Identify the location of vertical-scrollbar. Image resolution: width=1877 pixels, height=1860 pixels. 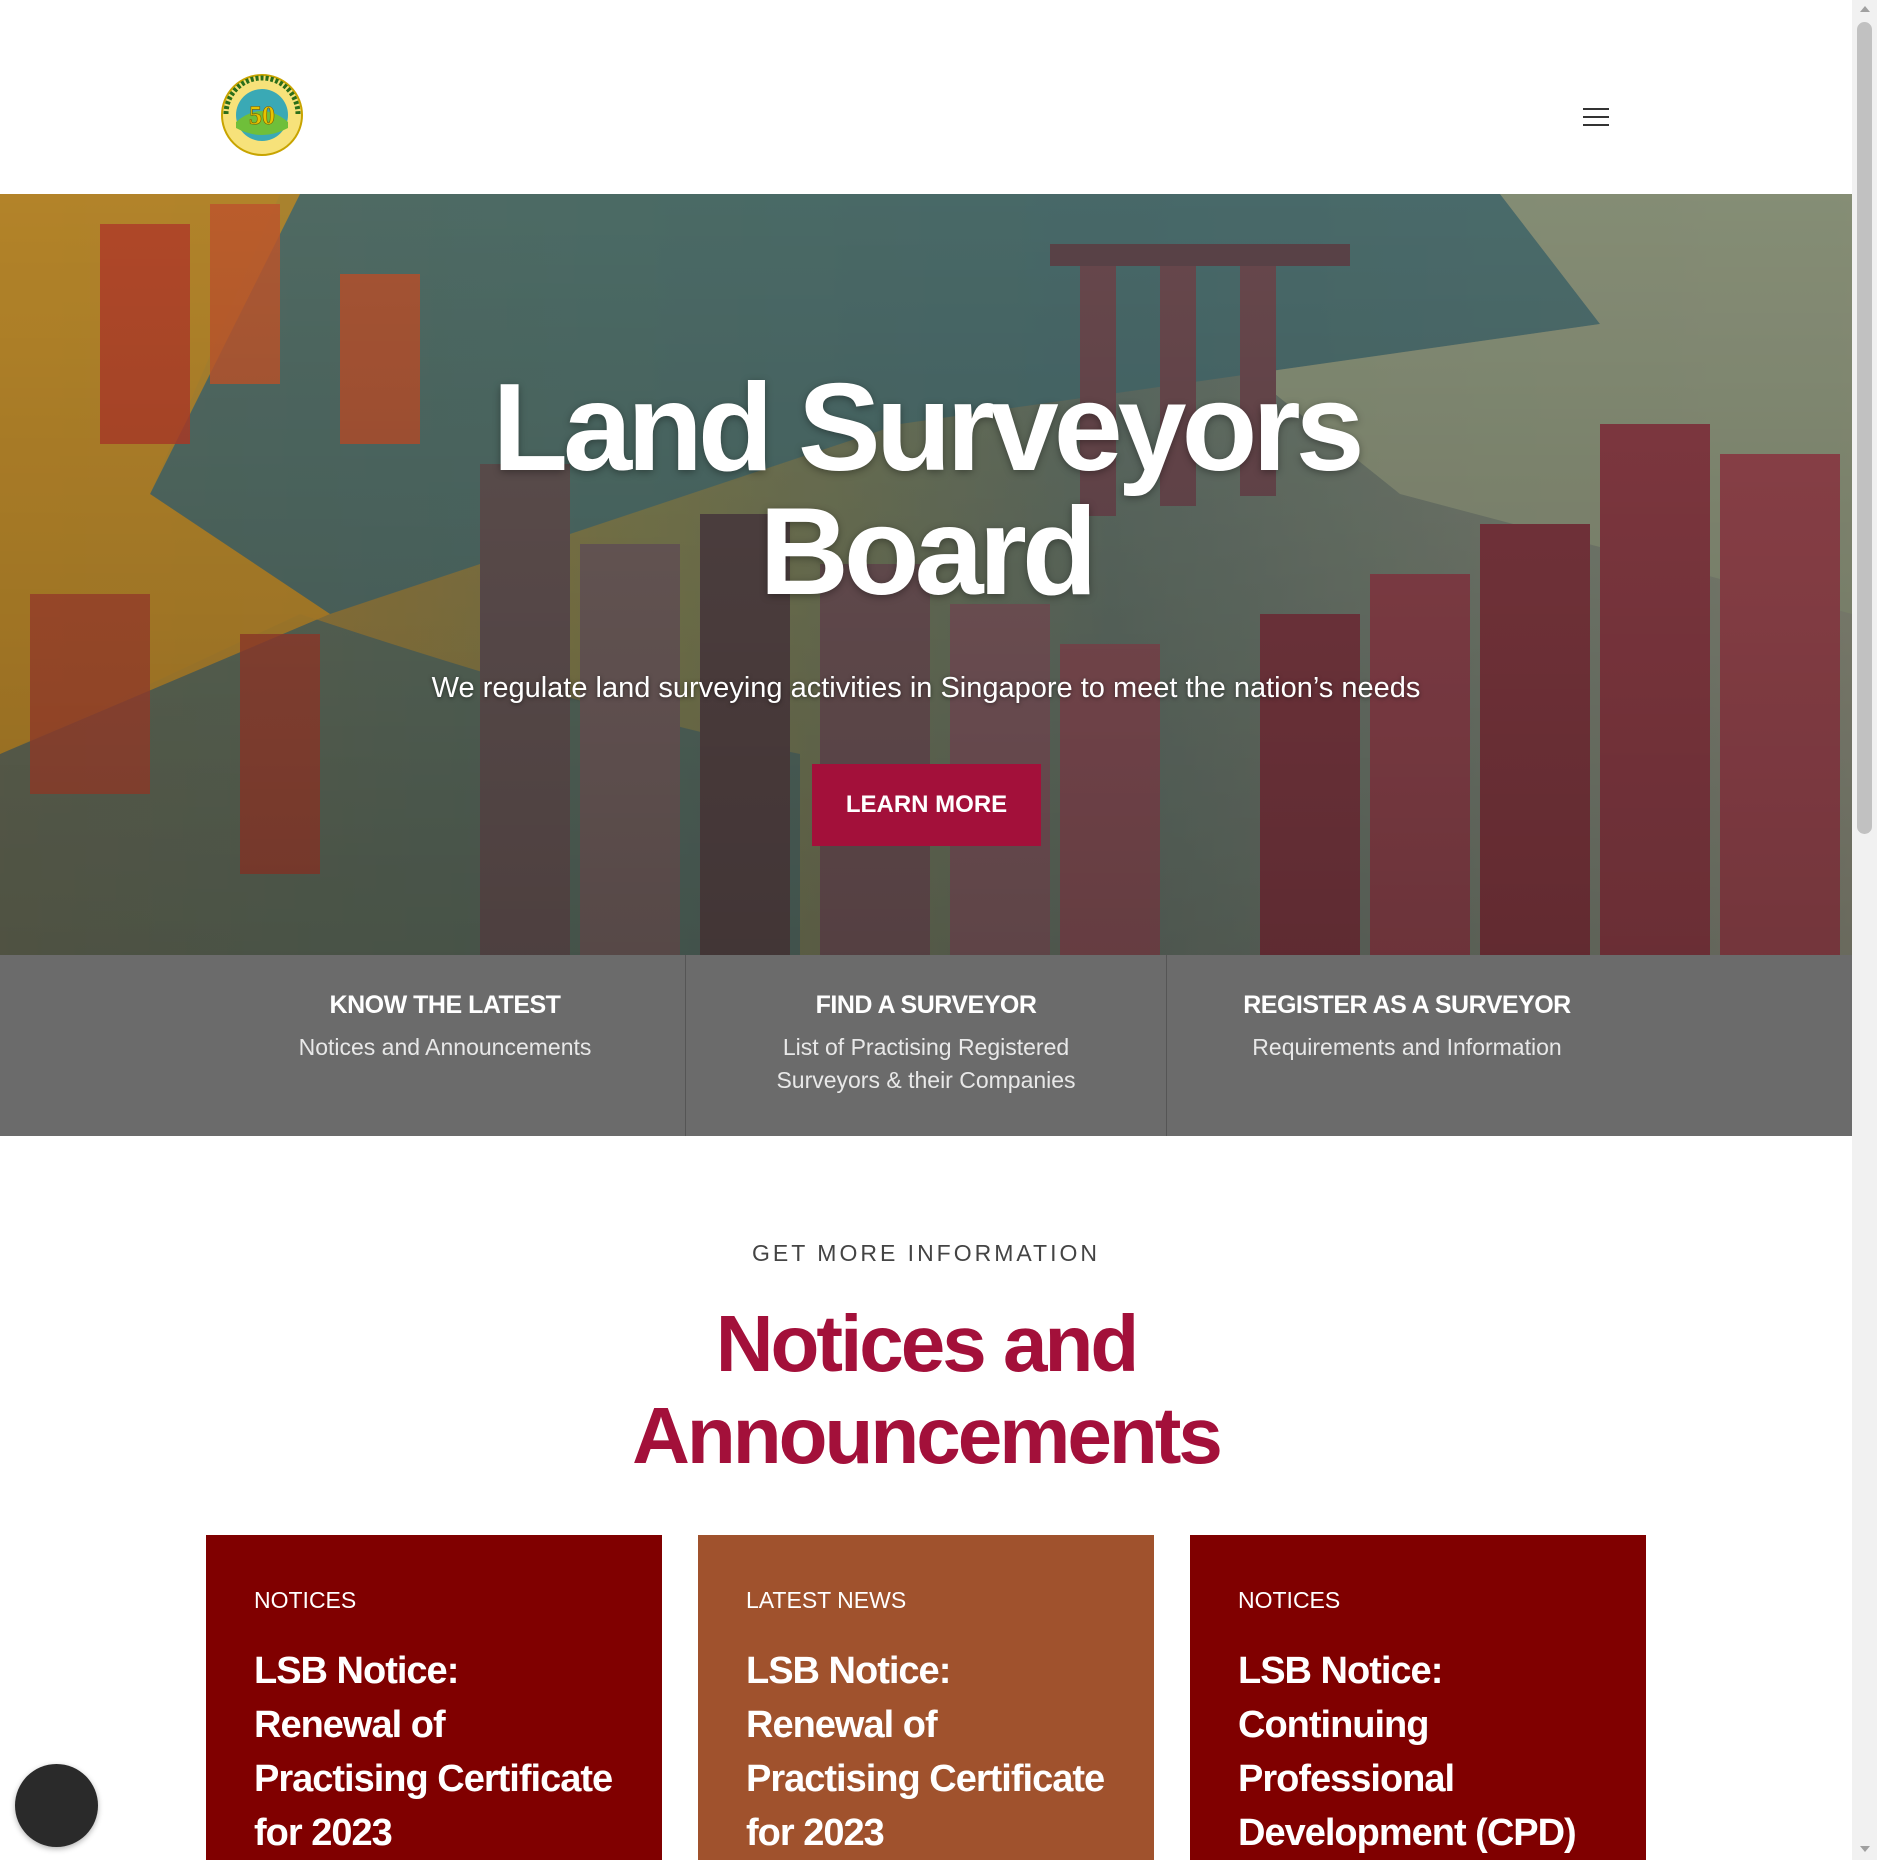
(1864, 930).